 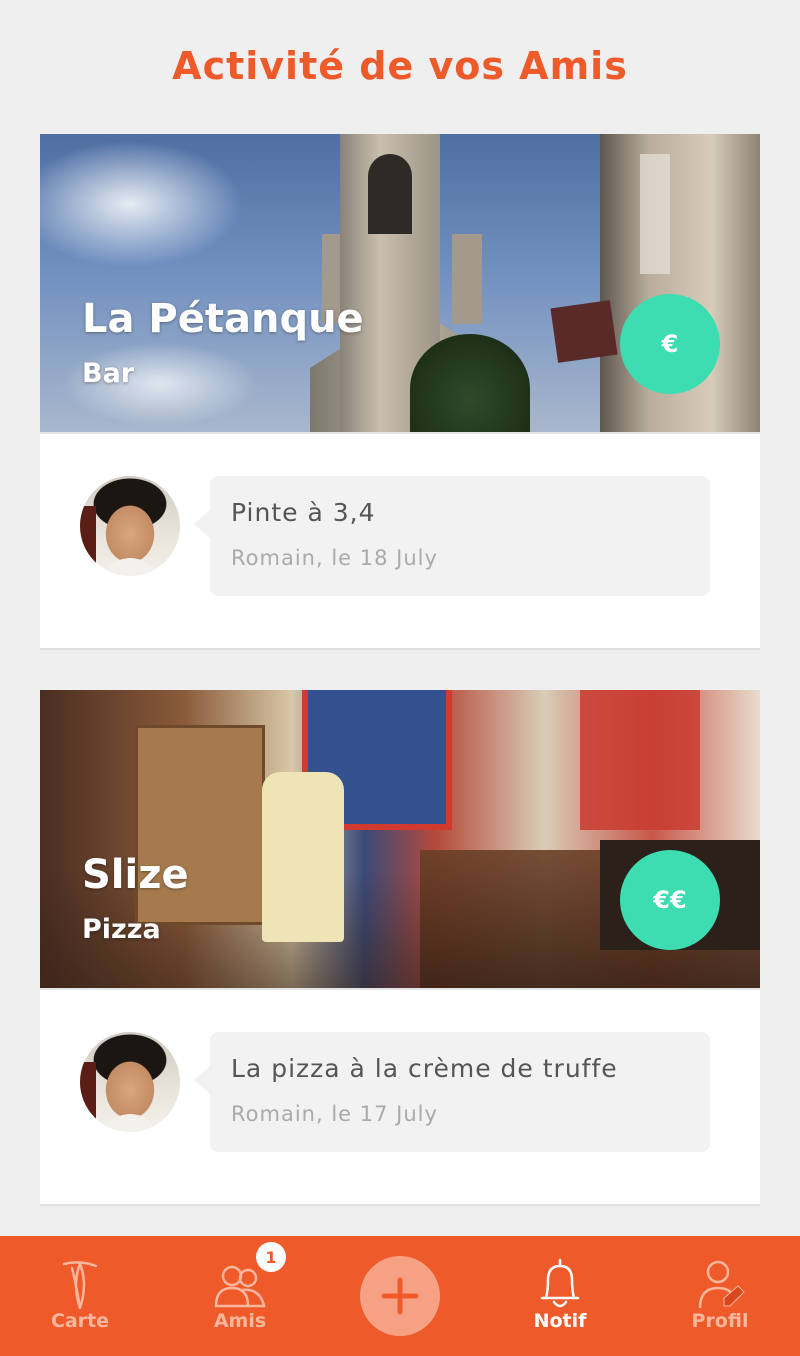 I want to click on comment-meta: Romain, le 18 July, so click(x=334, y=558).